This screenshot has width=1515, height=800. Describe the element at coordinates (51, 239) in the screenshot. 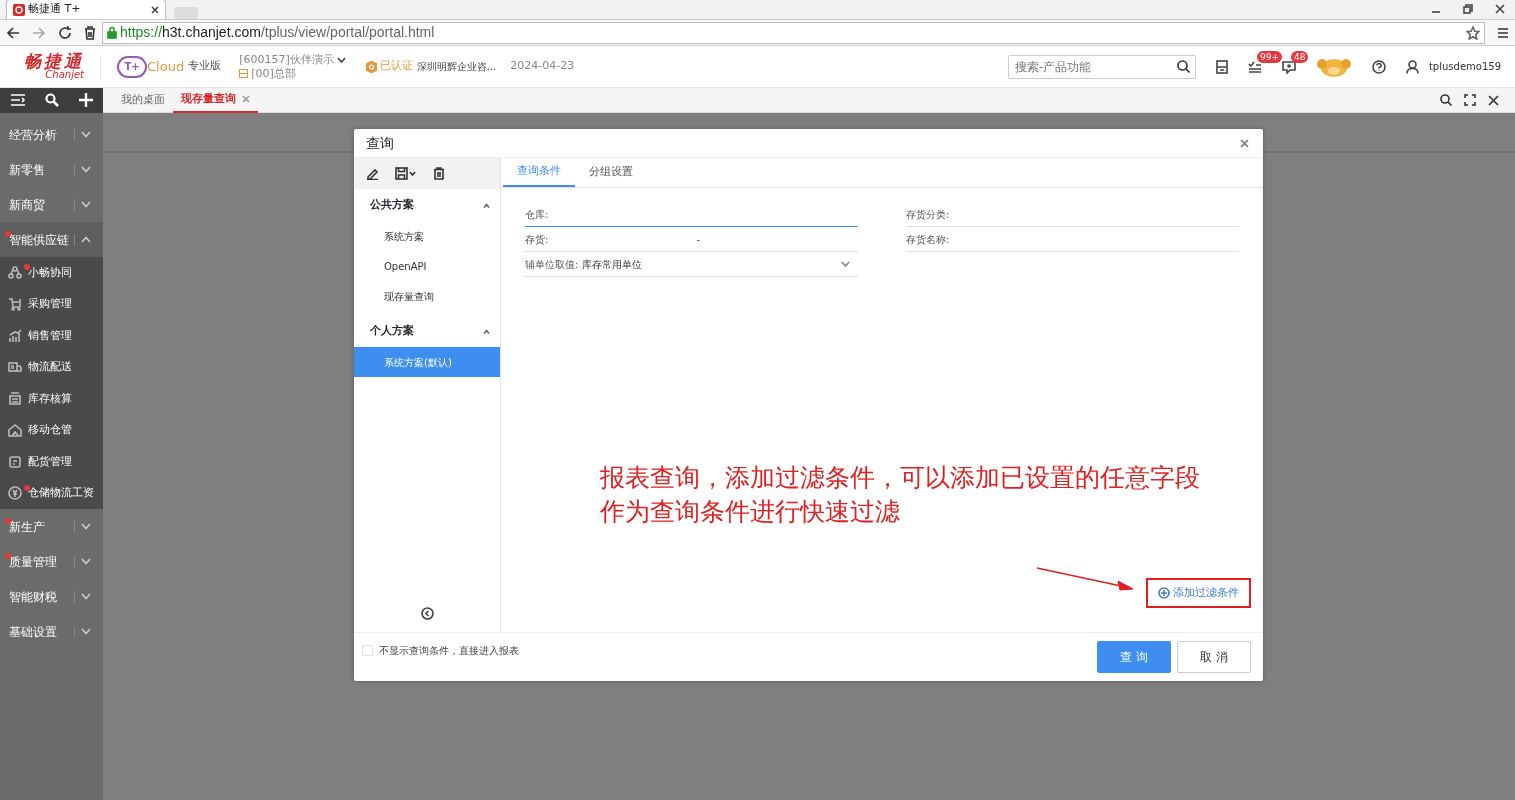

I see `sidebar-item: 智能供应链` at that location.